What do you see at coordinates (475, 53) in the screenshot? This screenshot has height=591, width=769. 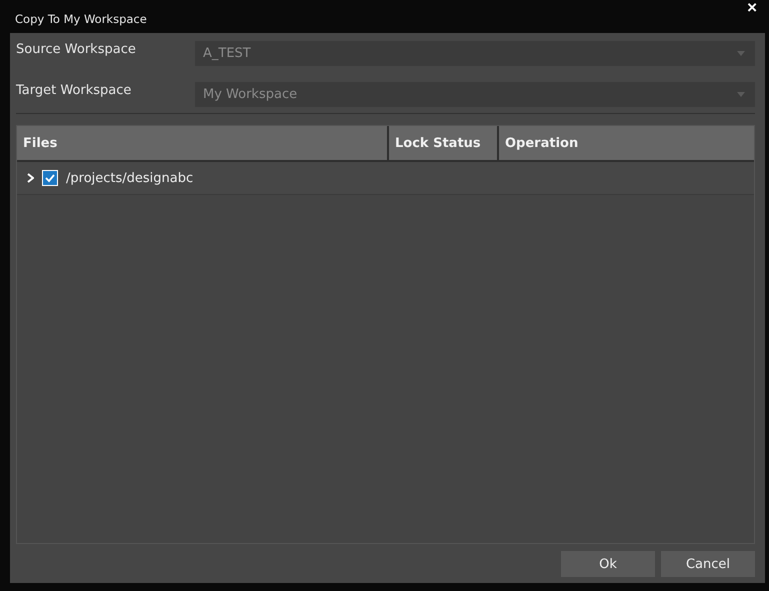 I see `dropdown-field: A_TEST` at bounding box center [475, 53].